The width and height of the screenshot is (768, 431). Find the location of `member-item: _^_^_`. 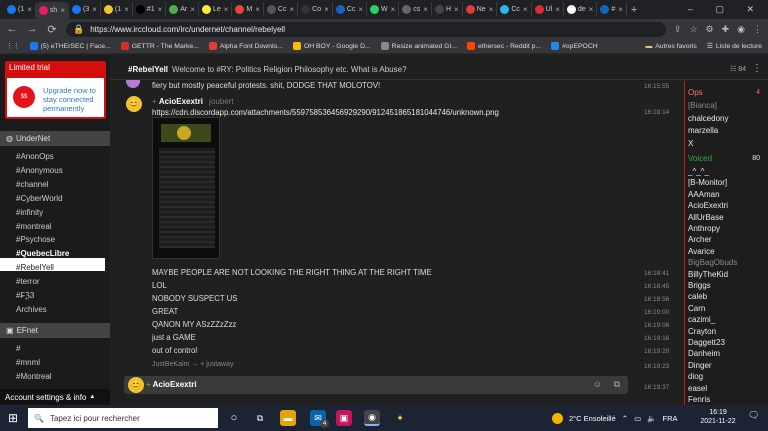

member-item: _^_^_ is located at coordinates (698, 171).